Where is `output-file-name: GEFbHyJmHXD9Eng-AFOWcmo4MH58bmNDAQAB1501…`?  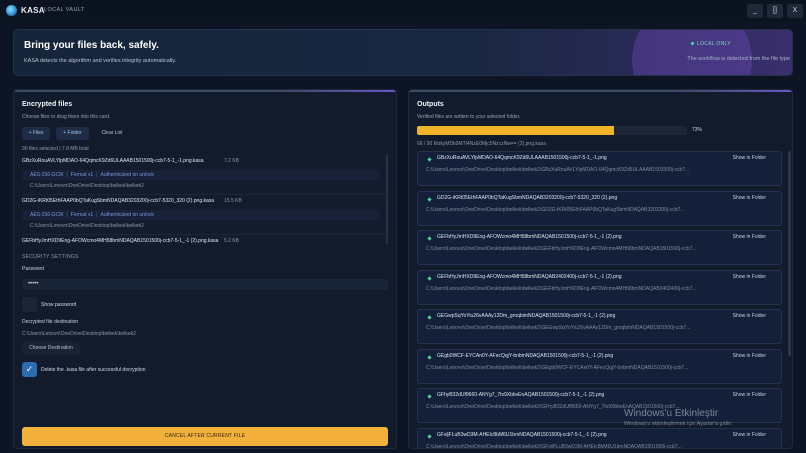
output-file-name: GEFbHyJmHXD9Eng-AFOWcmo4MH58bmNDAQAB1501… is located at coordinates (529, 237).